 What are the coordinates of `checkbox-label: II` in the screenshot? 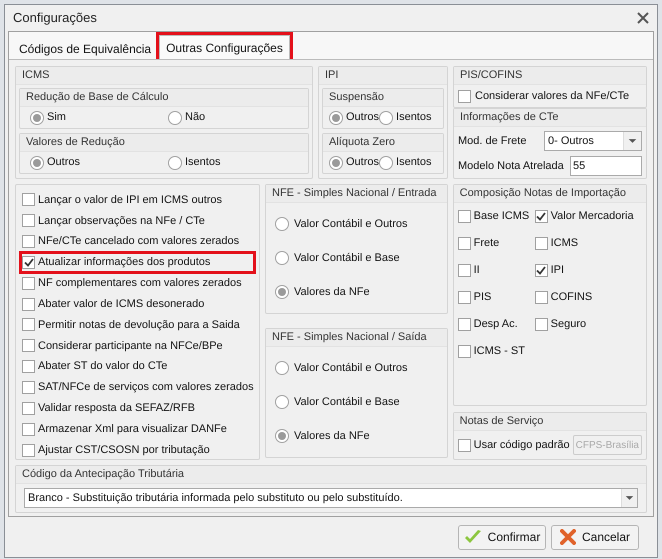 It's located at (477, 270).